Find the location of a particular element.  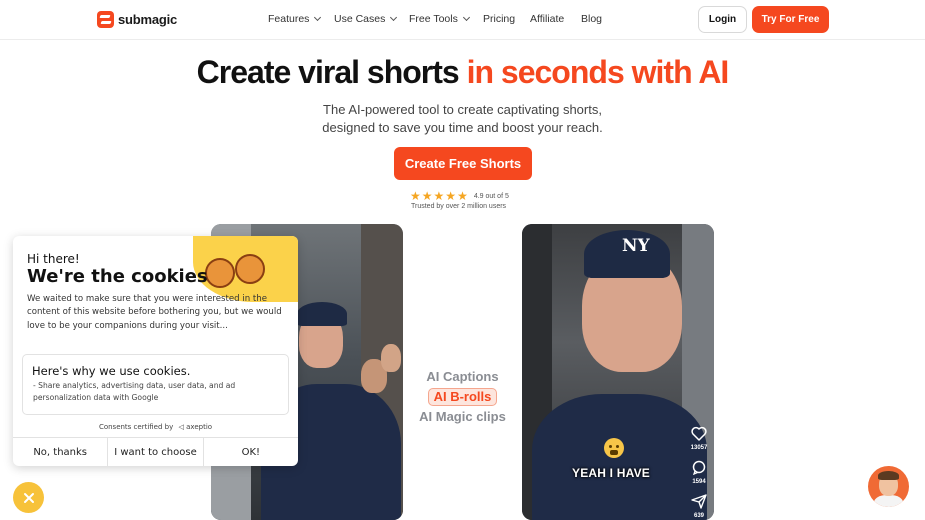

nav-link-label: Use Cases is located at coordinates (360, 19).